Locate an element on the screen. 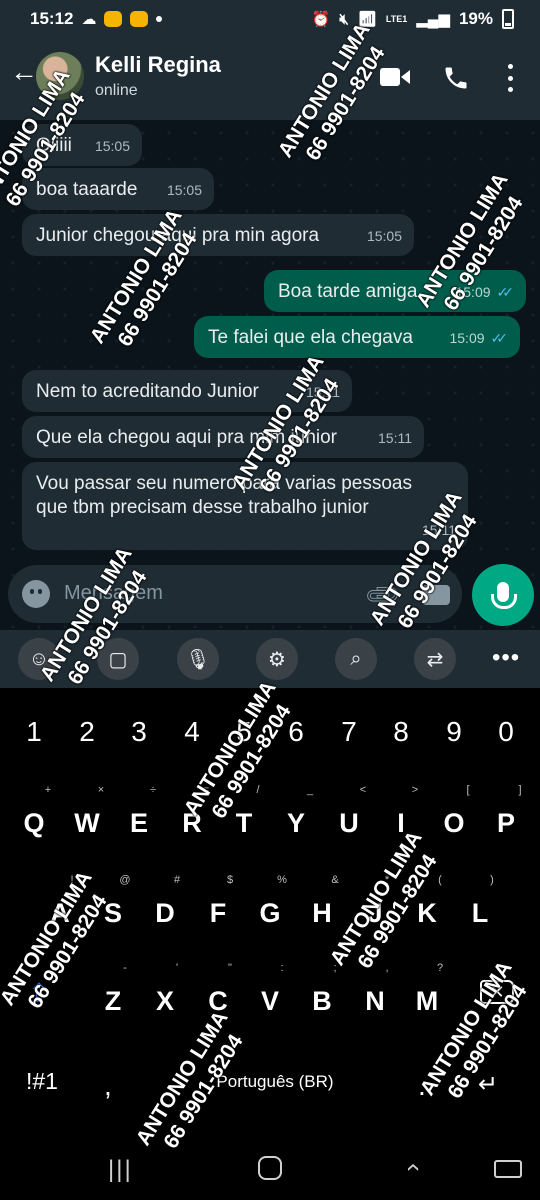  key-b: B is located at coordinates (322, 1001).